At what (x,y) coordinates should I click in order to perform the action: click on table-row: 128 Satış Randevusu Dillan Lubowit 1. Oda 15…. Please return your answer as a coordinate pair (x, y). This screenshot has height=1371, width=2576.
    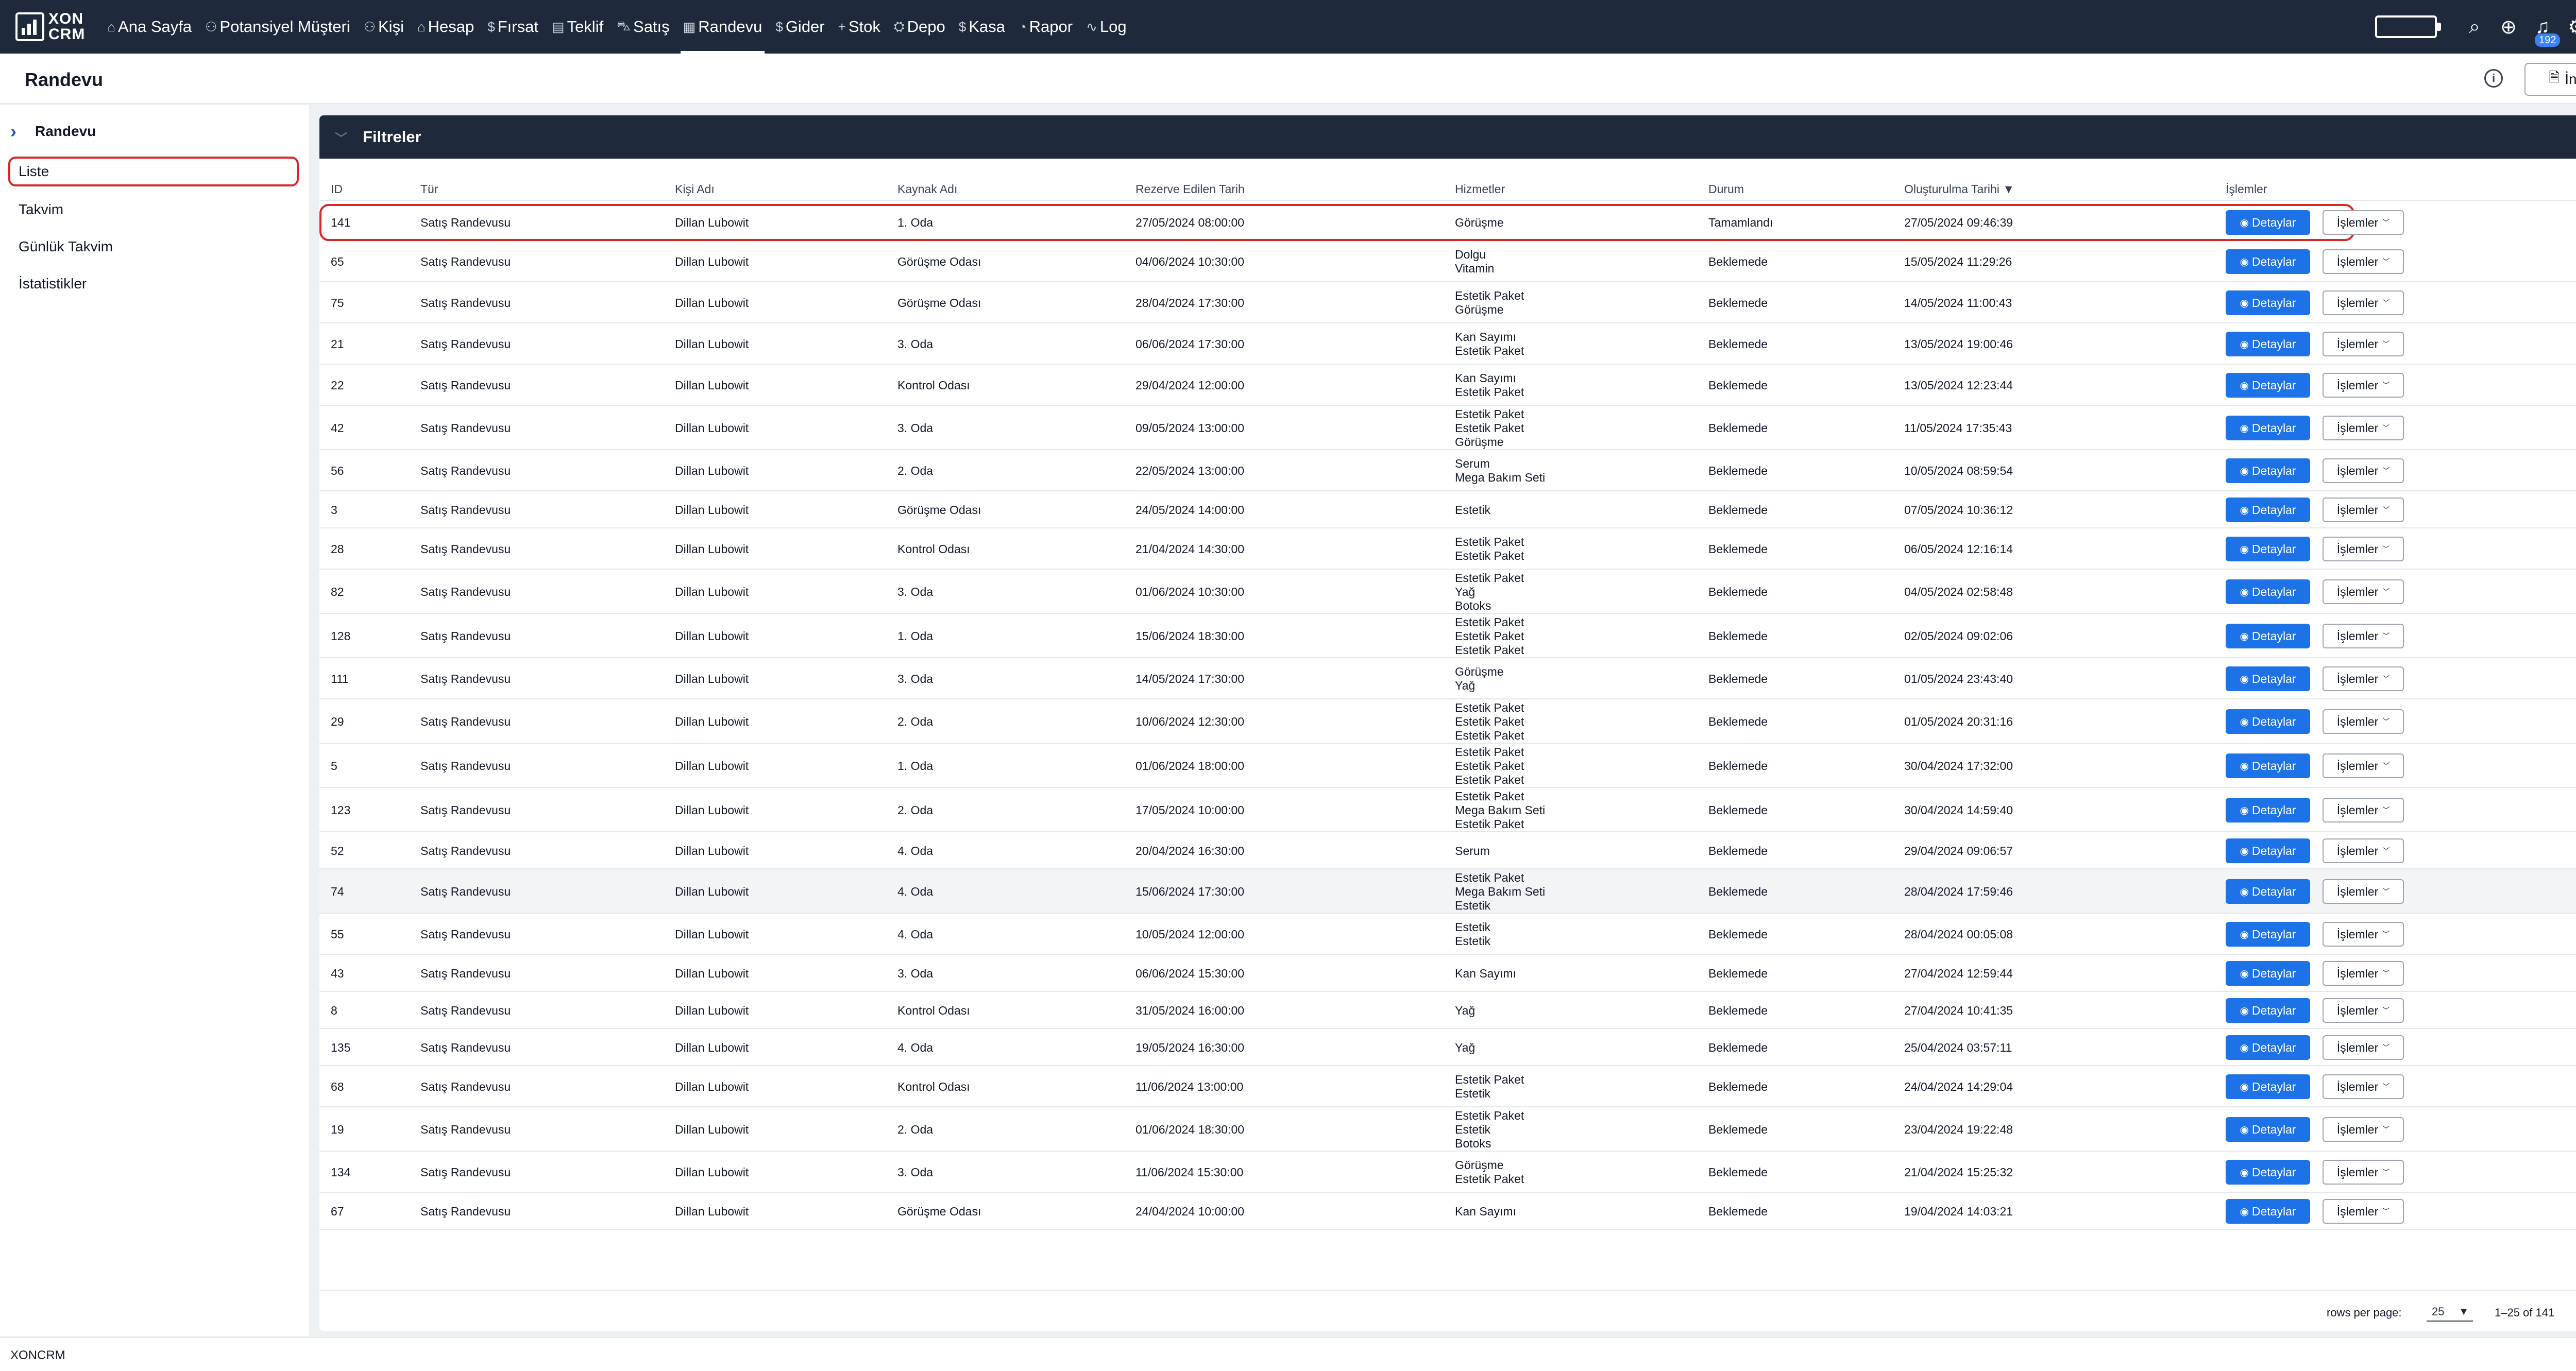
    Looking at the image, I should click on (1447, 636).